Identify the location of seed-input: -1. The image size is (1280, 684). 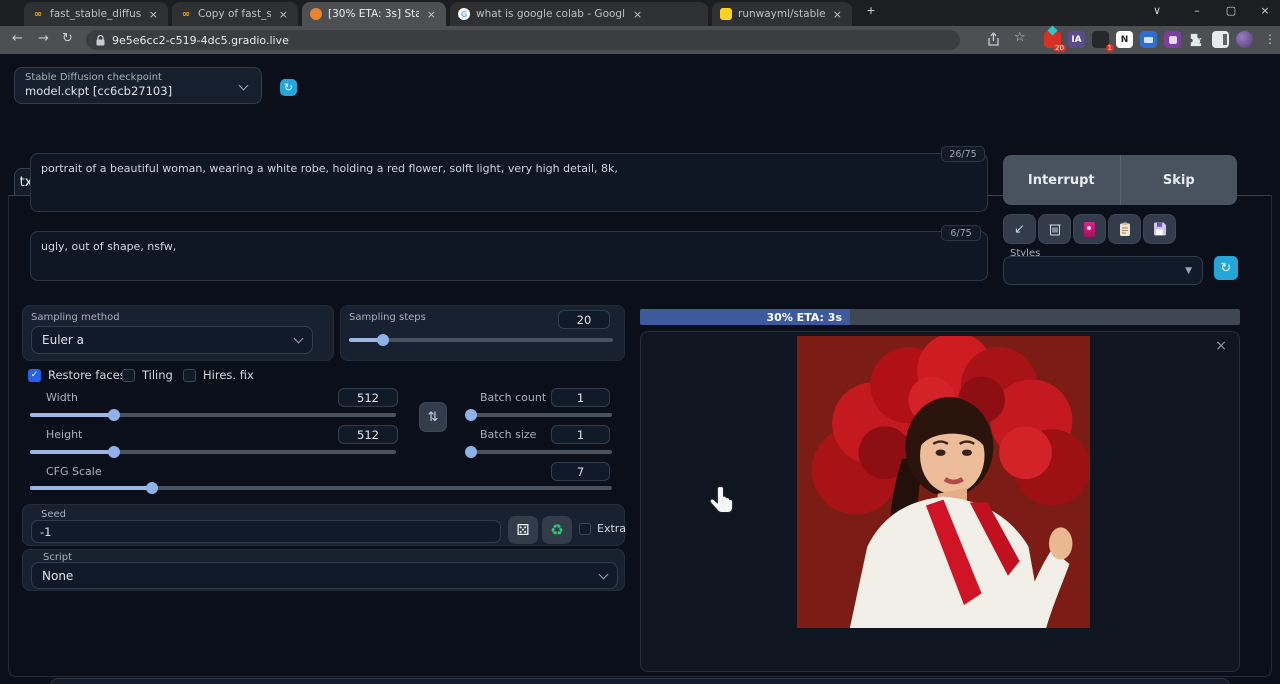
(266, 531).